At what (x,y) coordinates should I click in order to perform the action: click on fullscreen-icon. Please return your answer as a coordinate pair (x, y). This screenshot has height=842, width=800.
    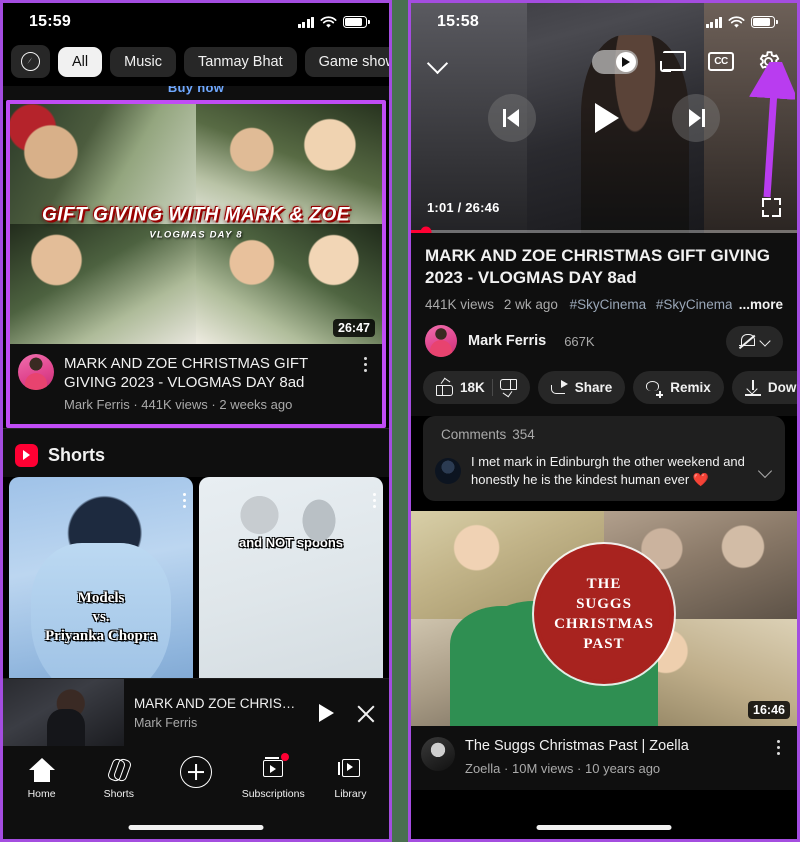
    Looking at the image, I should click on (771, 207).